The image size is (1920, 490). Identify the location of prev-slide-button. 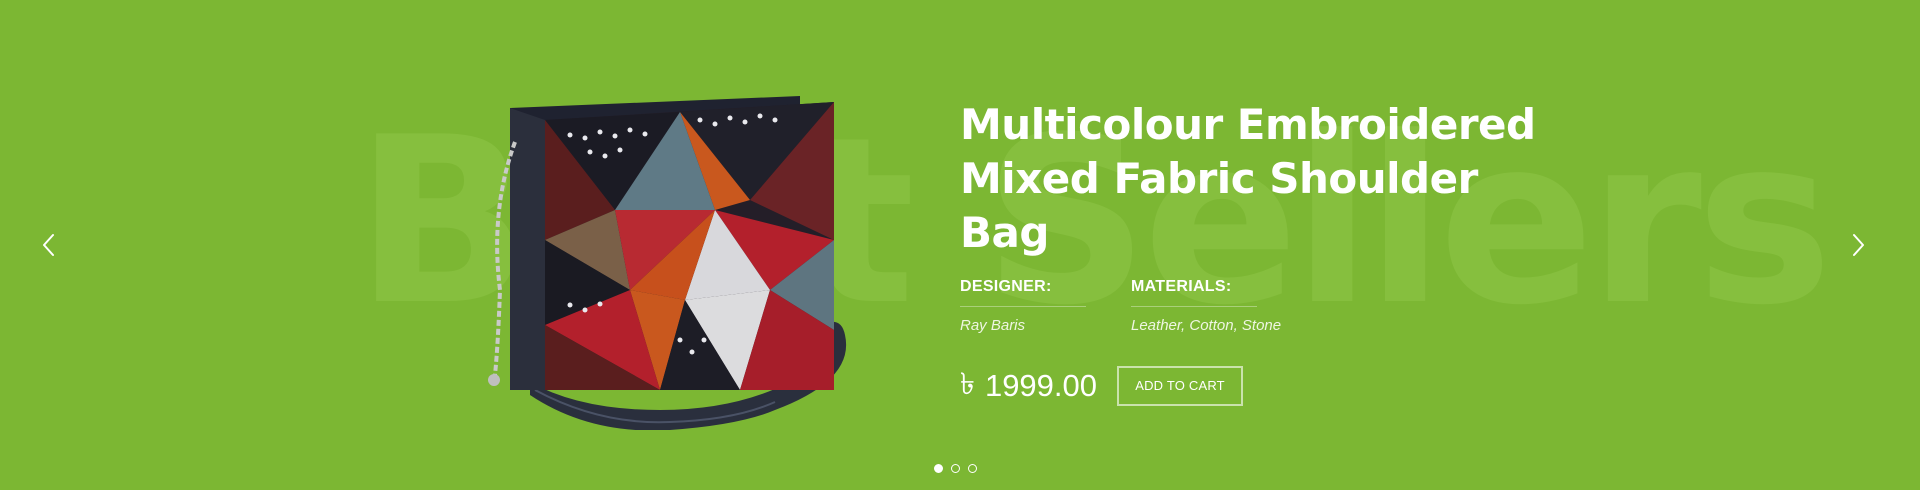
(49, 245).